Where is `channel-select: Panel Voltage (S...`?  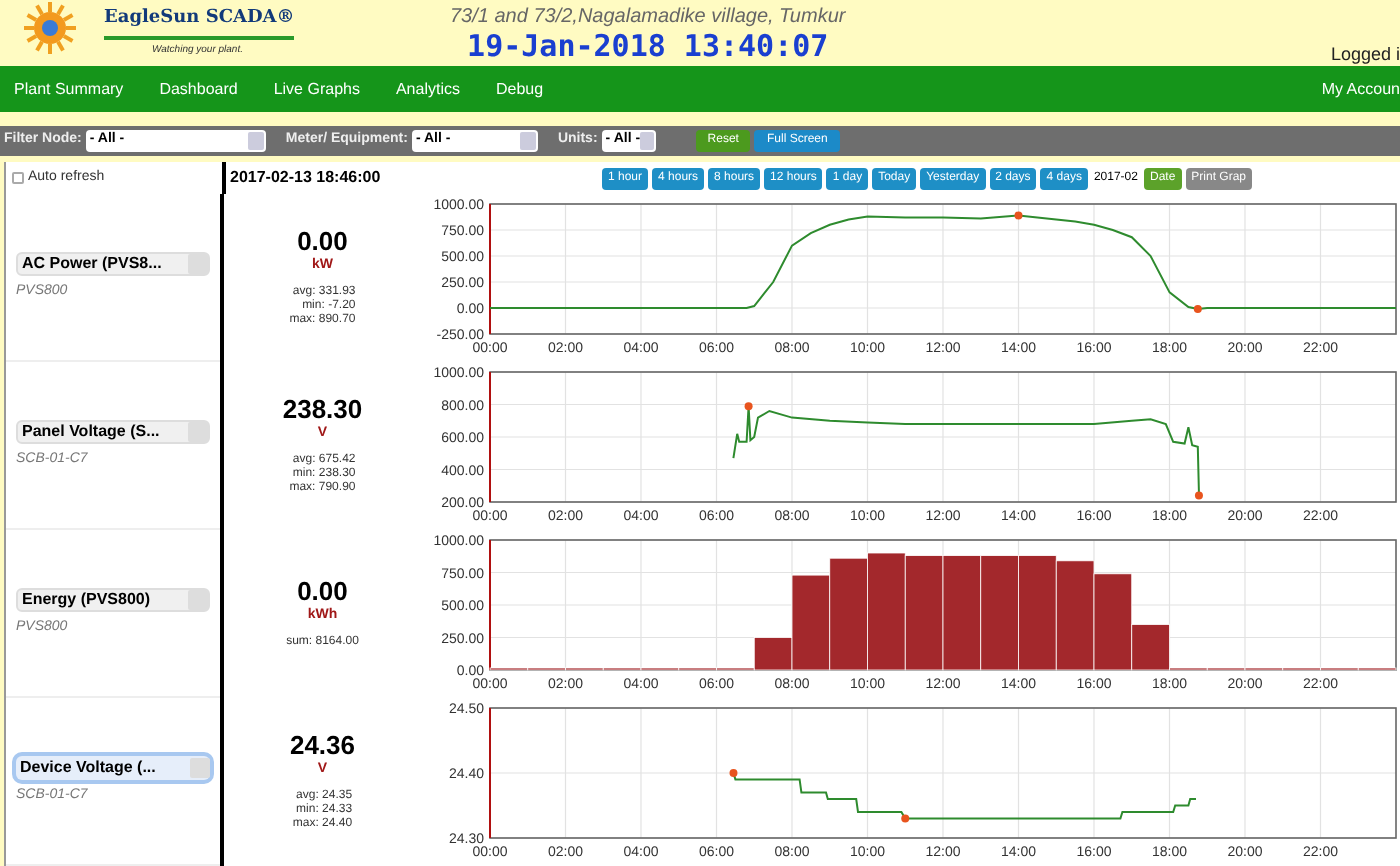
channel-select: Panel Voltage (S... is located at coordinates (113, 431).